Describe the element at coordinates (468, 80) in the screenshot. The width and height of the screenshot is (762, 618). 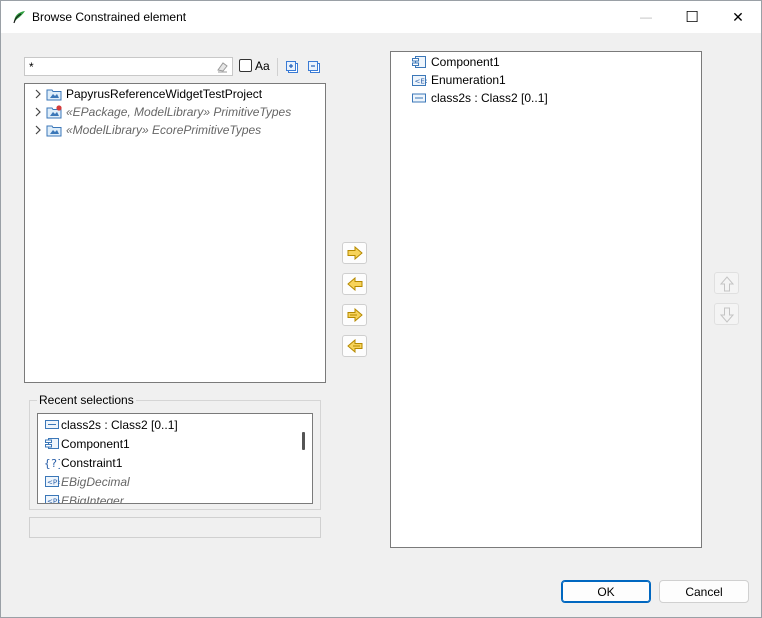
I see `list-item-label: Enumeration1` at that location.